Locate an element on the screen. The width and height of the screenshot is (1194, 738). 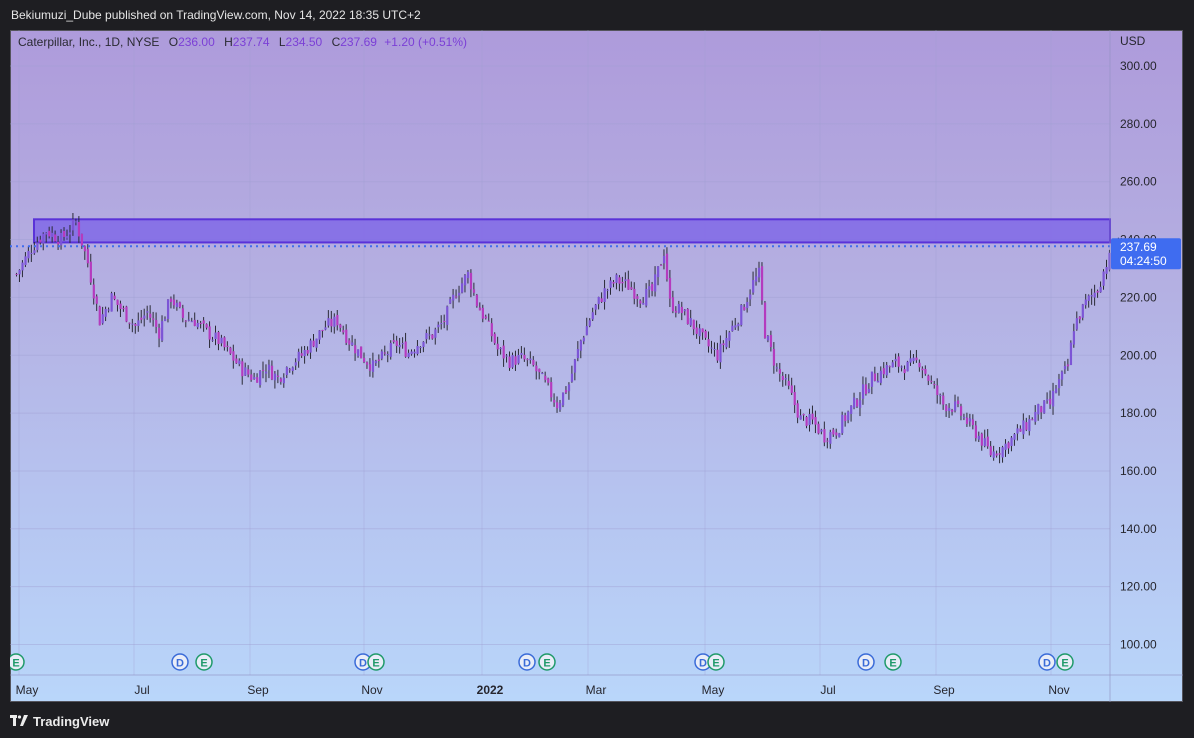
time-tick-label: Jul is located at coordinates (141, 690).